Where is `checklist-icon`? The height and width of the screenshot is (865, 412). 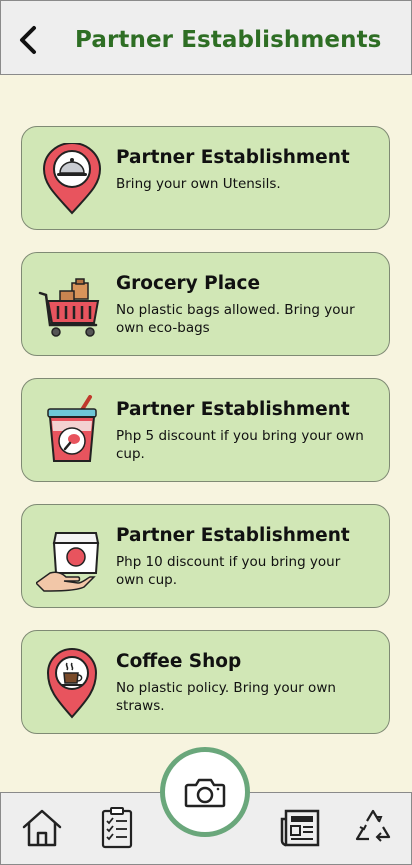
checklist-icon is located at coordinates (117, 828).